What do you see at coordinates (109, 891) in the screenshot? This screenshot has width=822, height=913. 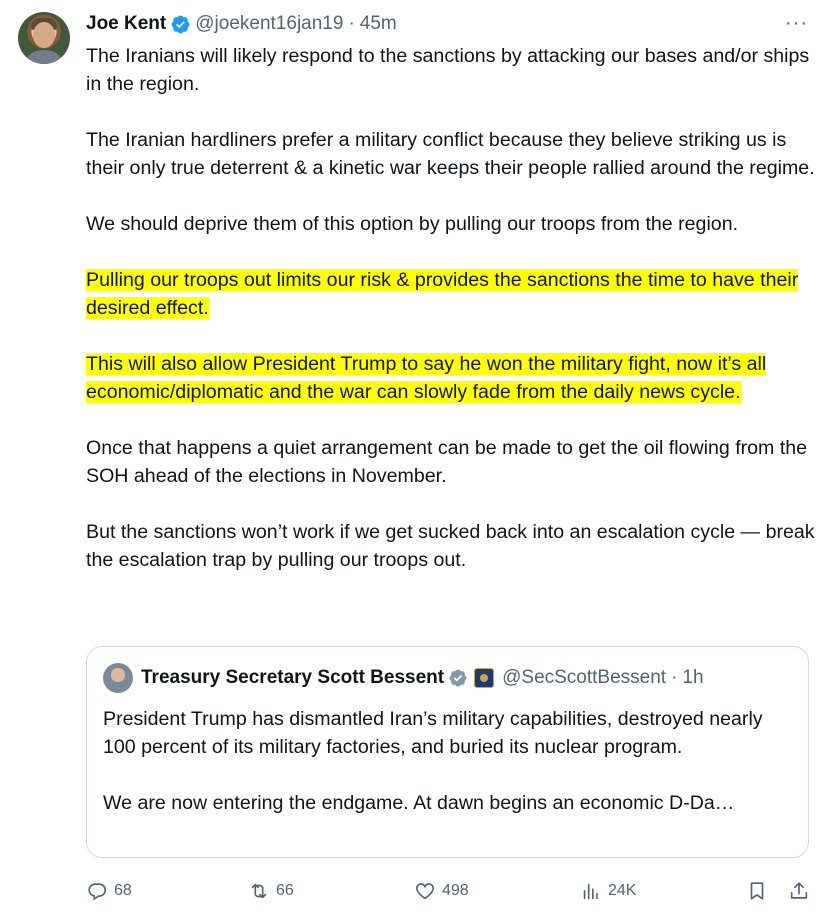 I see `reply-button: 68` at bounding box center [109, 891].